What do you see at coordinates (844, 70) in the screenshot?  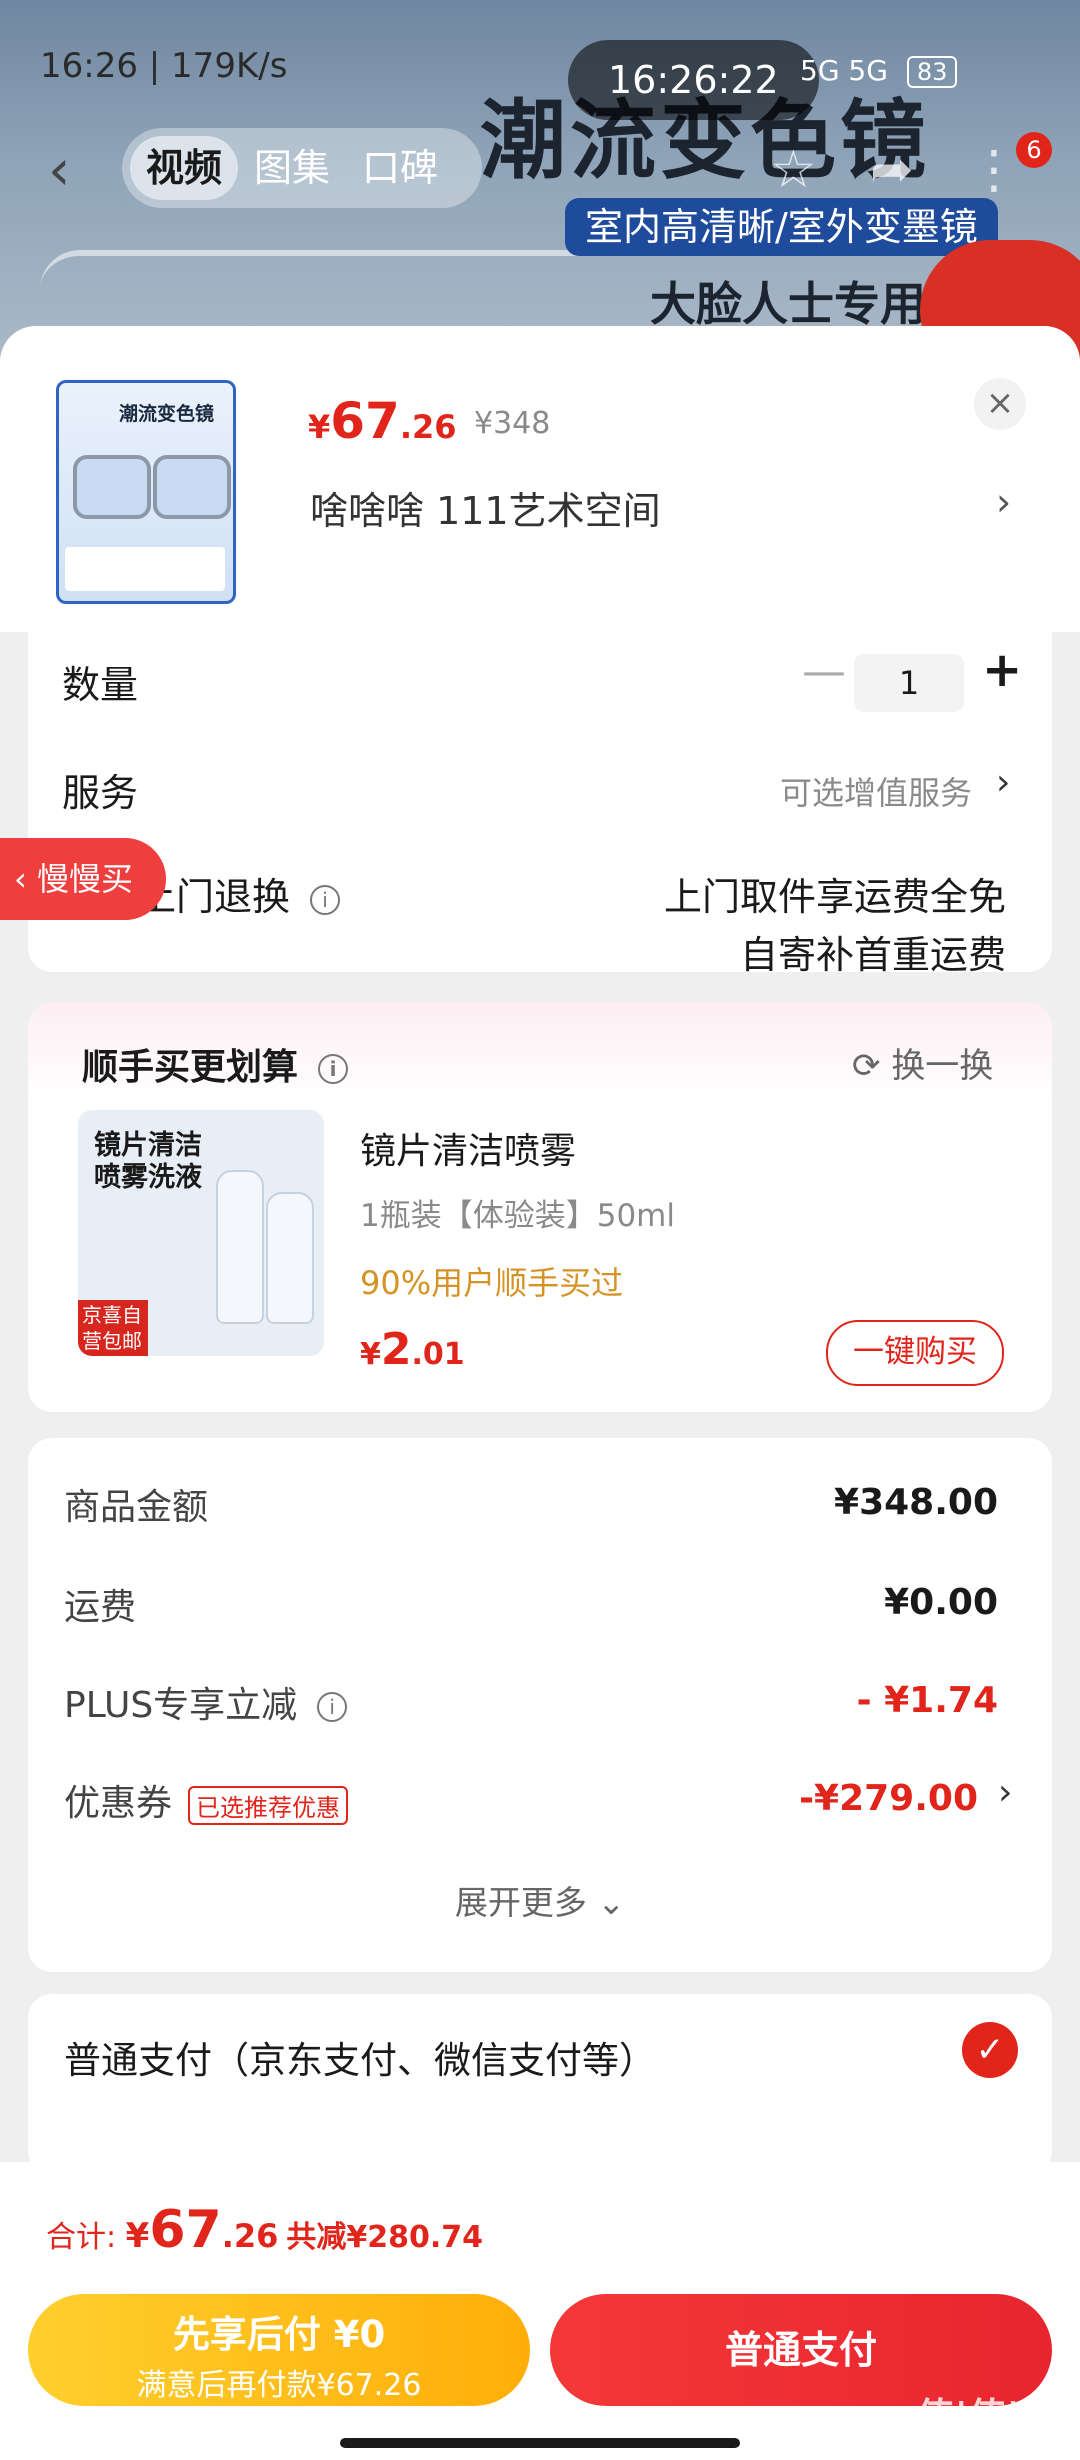 I see `network-label: 5G 5G` at bounding box center [844, 70].